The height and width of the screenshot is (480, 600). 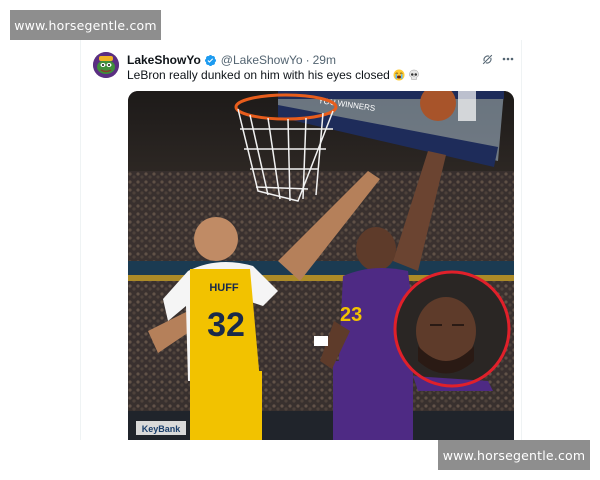 What do you see at coordinates (164, 60) in the screenshot?
I see `display-name: LakeShowYo` at bounding box center [164, 60].